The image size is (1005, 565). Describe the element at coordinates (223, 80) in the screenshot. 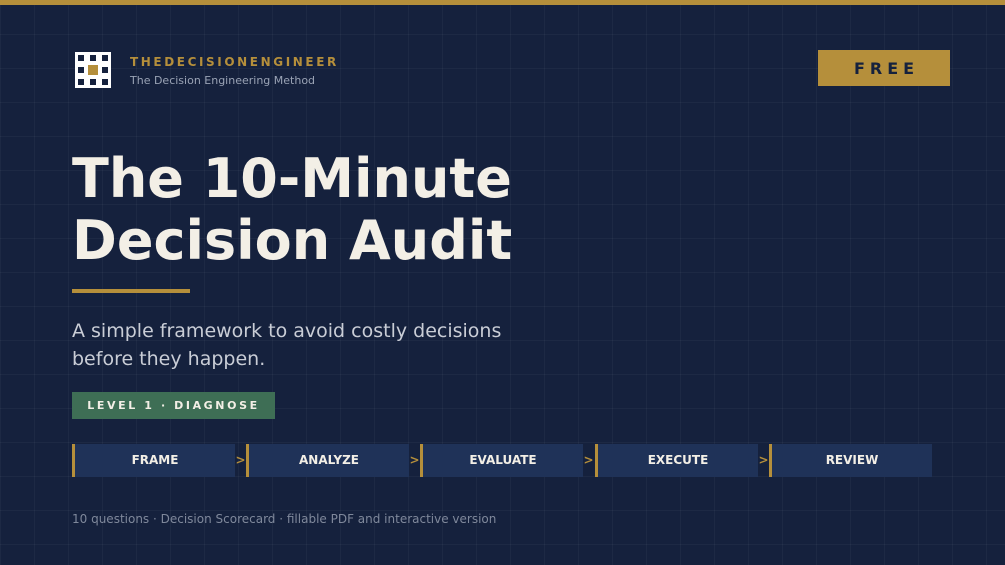

I see `brand-tagline: The Decision Engineering Method` at that location.